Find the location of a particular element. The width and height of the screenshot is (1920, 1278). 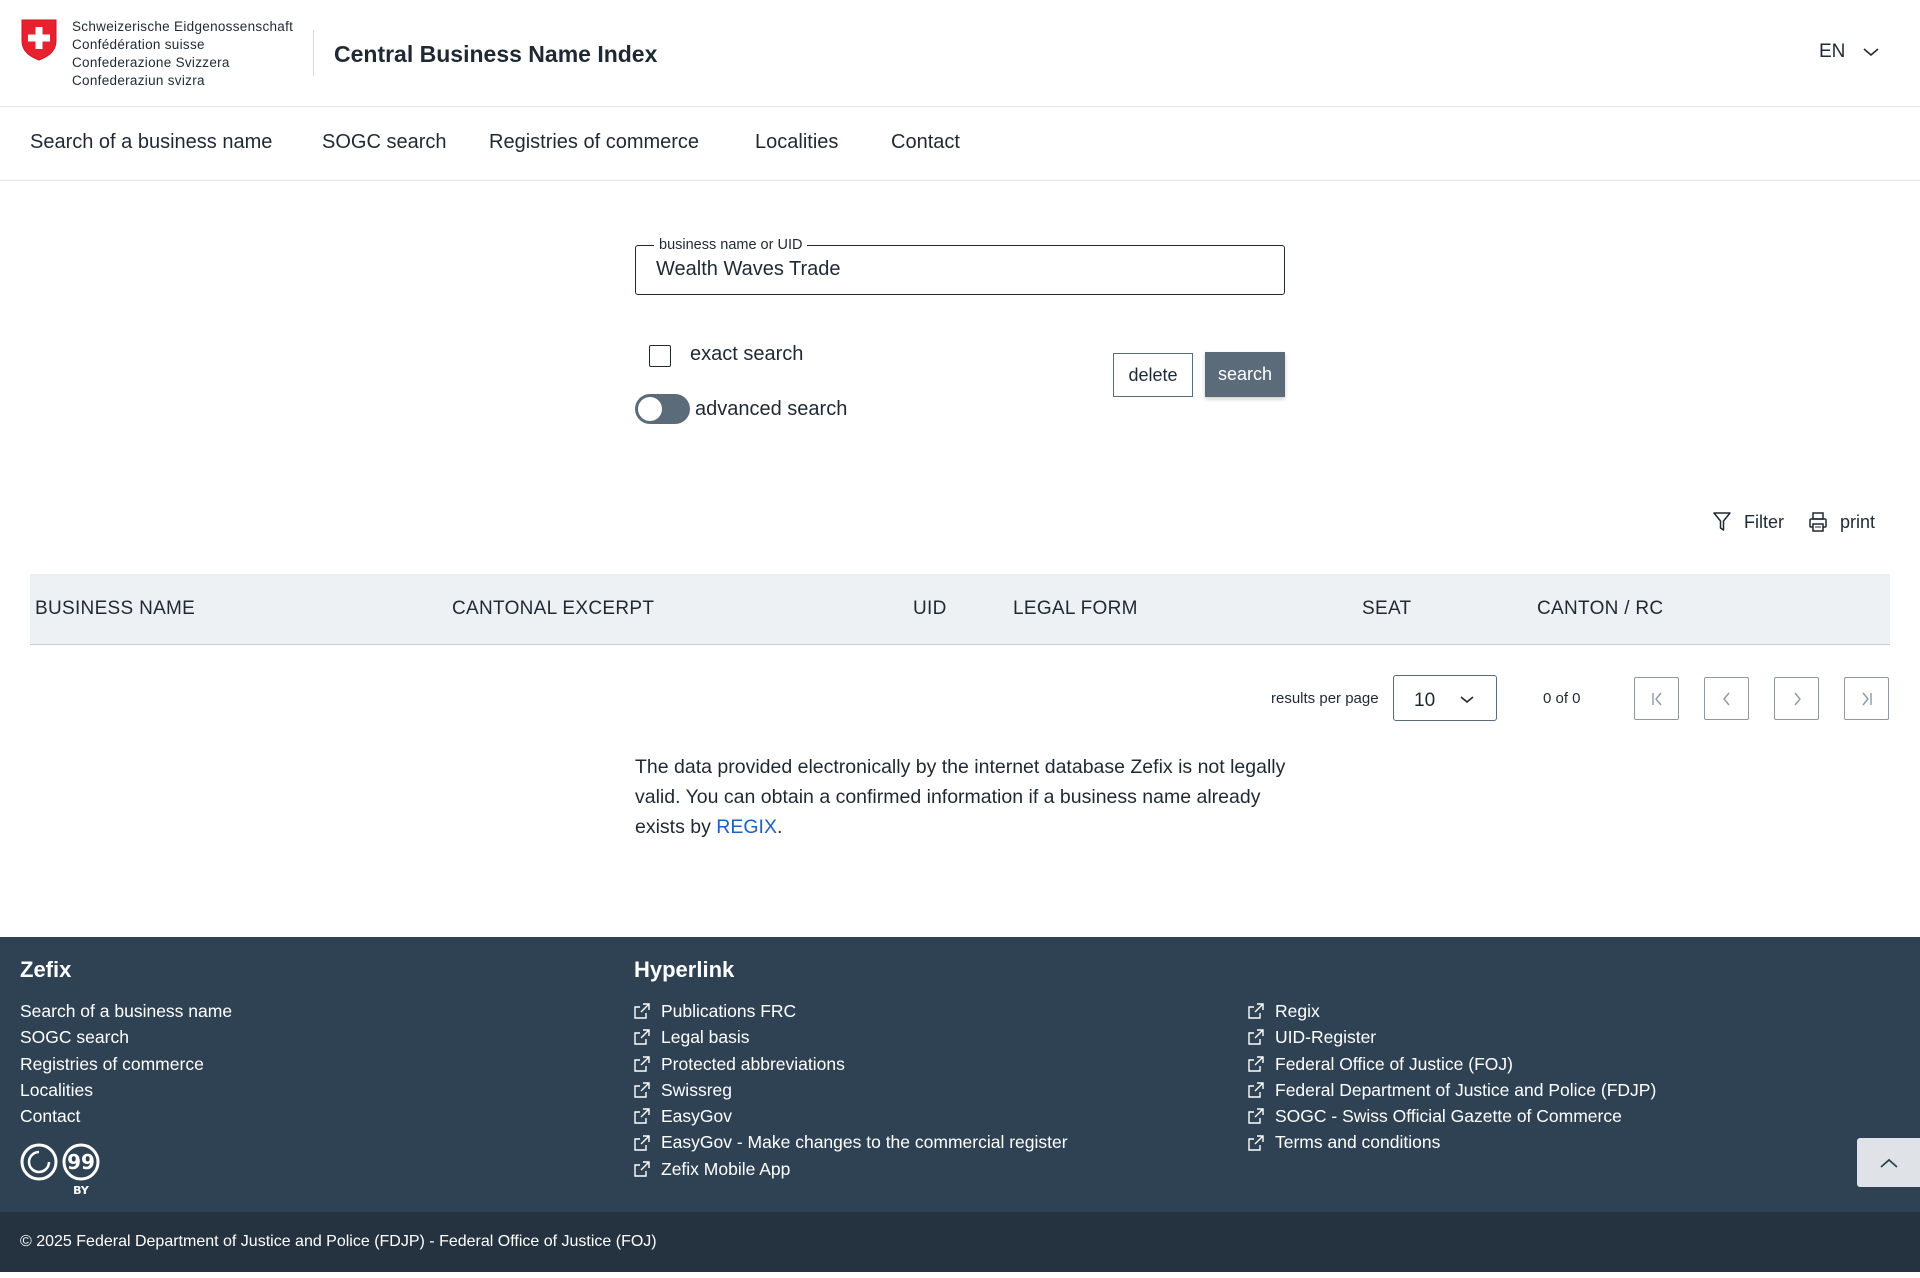

print-button: print is located at coordinates (1841, 522).